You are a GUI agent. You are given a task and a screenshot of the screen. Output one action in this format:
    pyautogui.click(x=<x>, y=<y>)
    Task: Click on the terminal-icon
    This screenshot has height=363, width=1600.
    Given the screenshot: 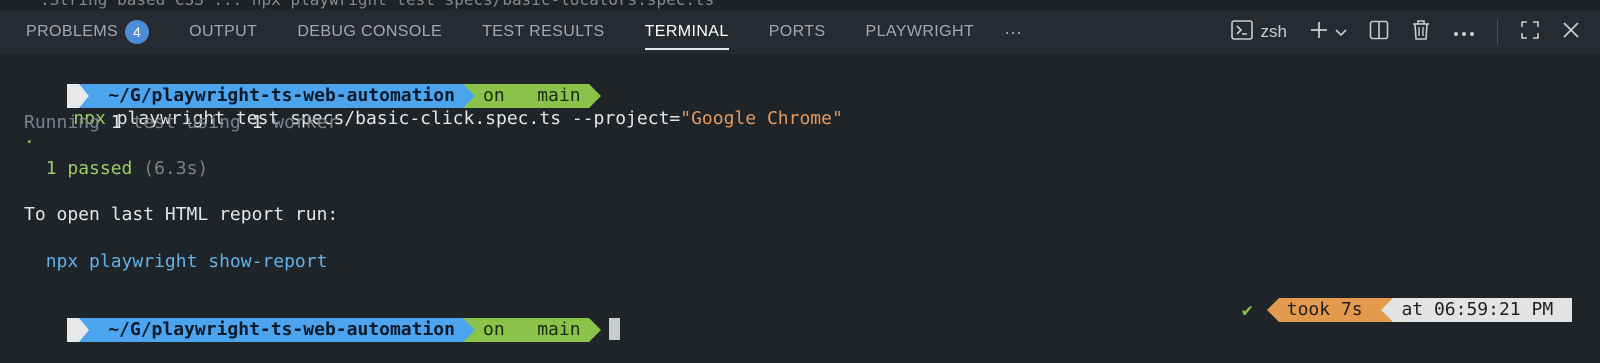 What is the action you would take?
    pyautogui.click(x=1241, y=32)
    